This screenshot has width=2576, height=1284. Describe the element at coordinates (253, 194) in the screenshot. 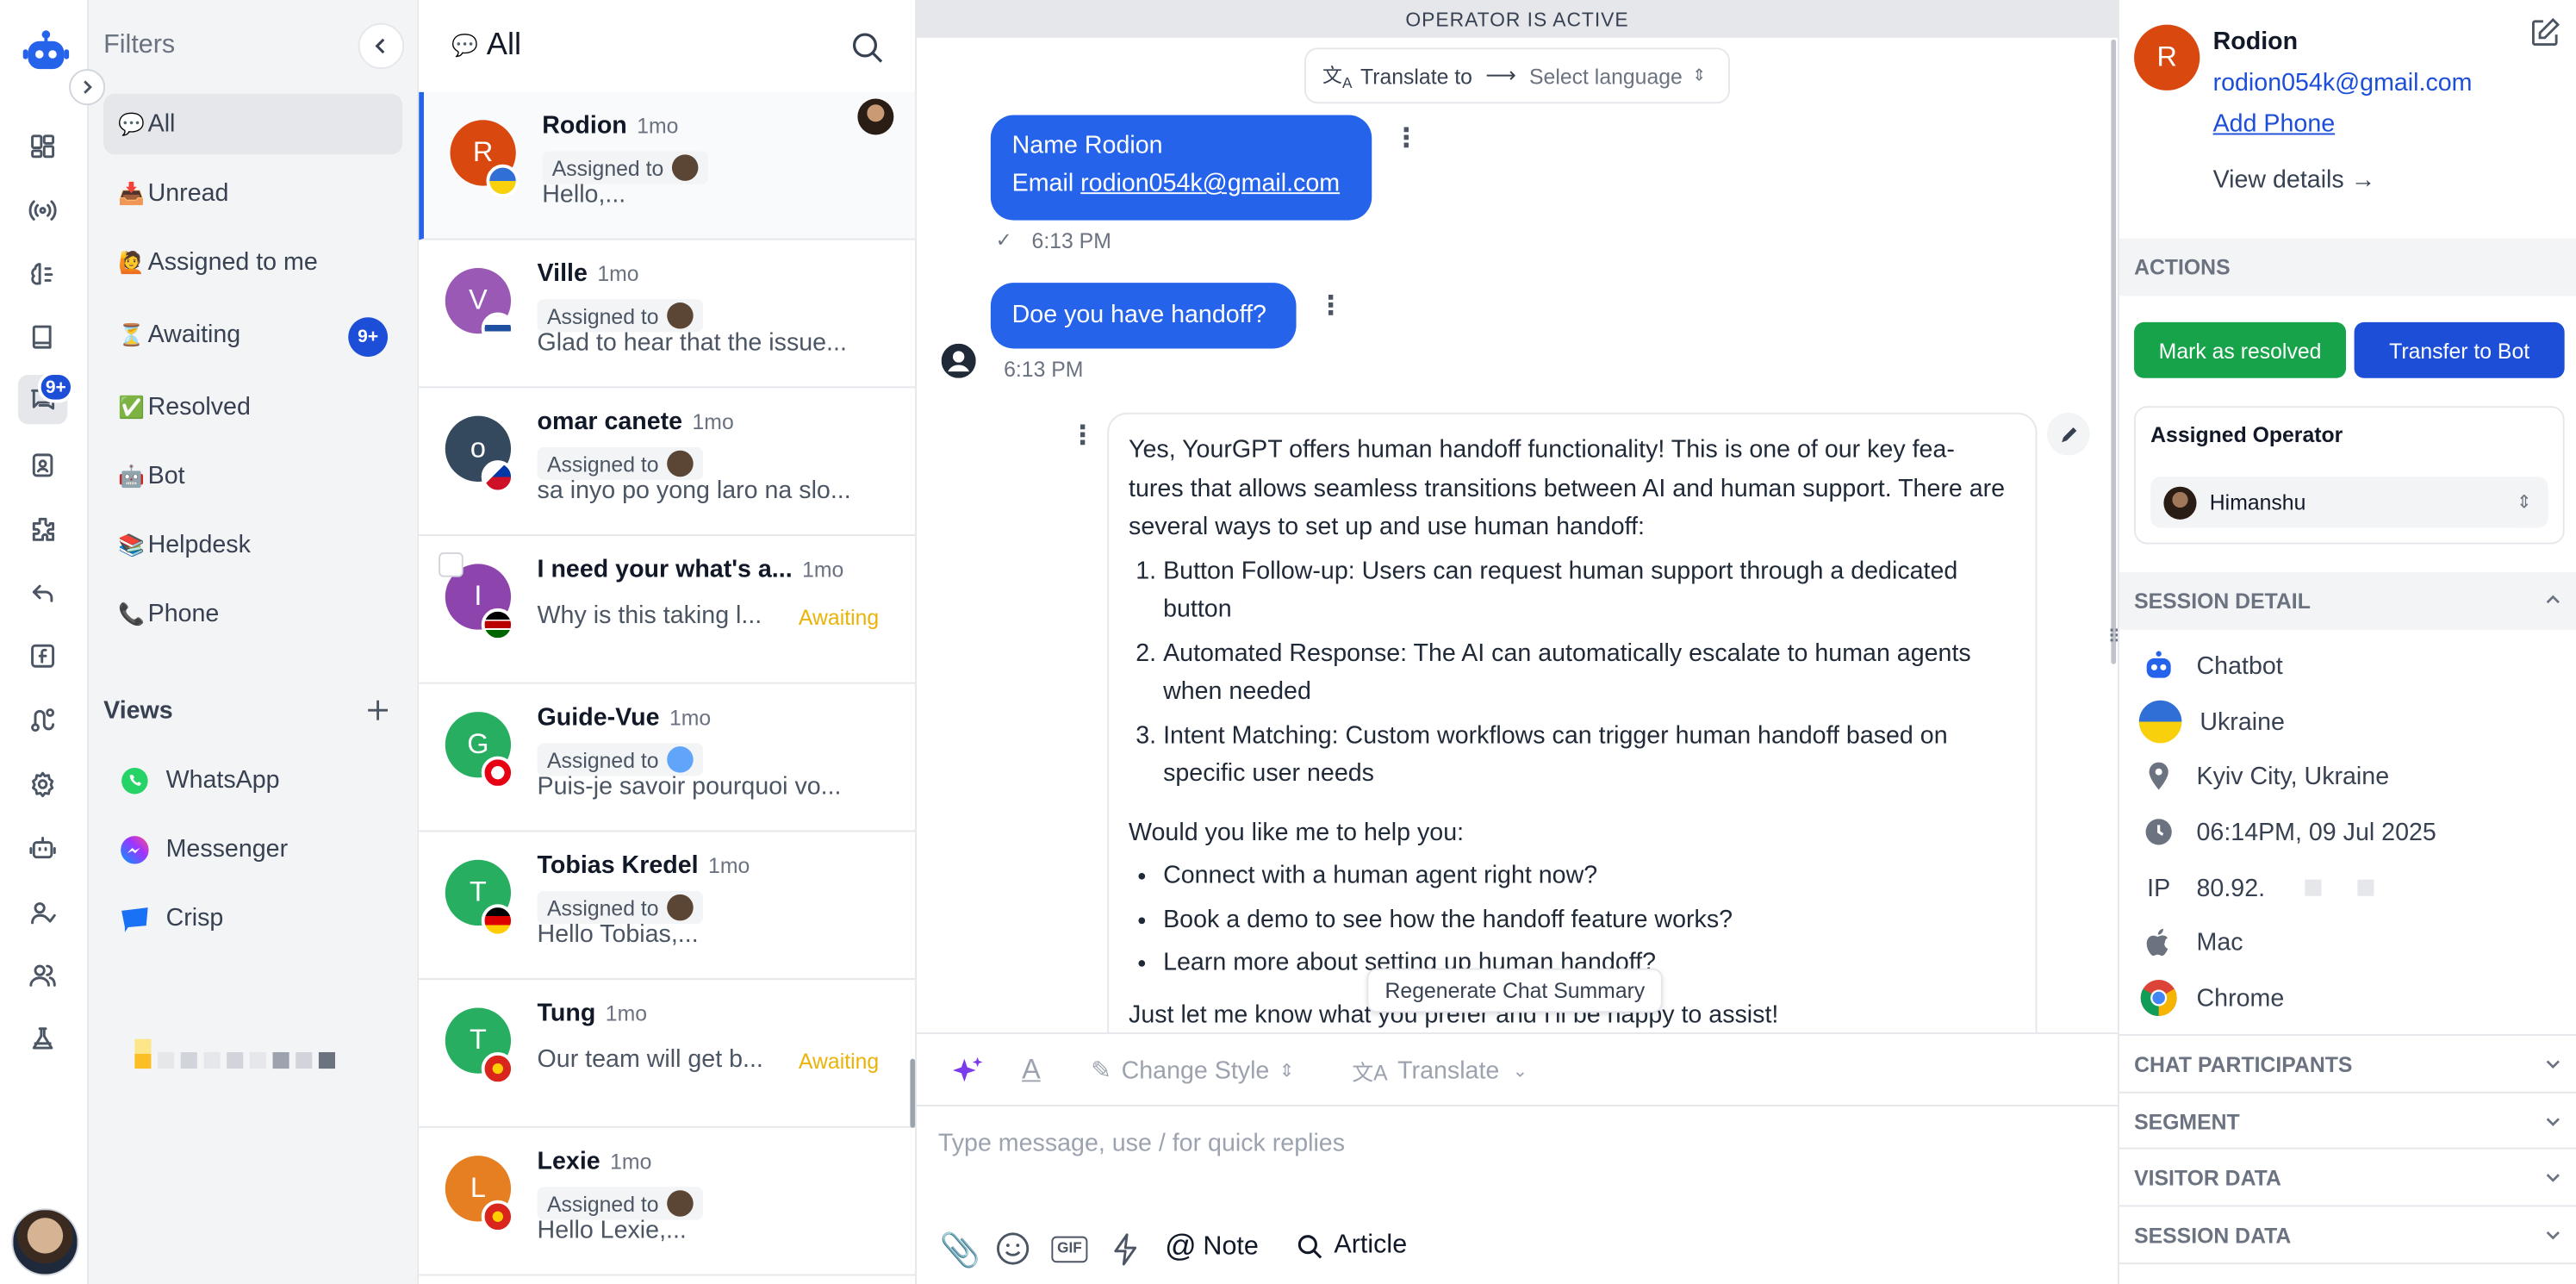

I see `filter-unread: 📥 Unread` at that location.